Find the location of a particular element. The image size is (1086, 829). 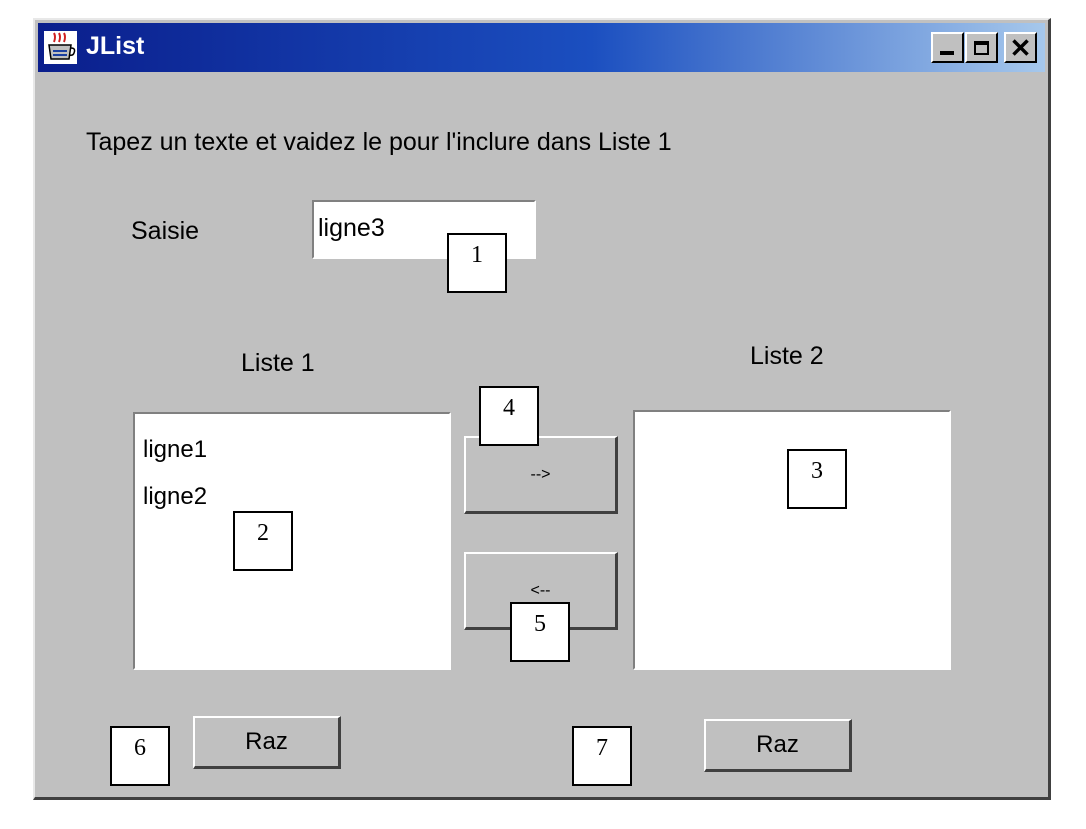

callout-7: 7 is located at coordinates (602, 756).